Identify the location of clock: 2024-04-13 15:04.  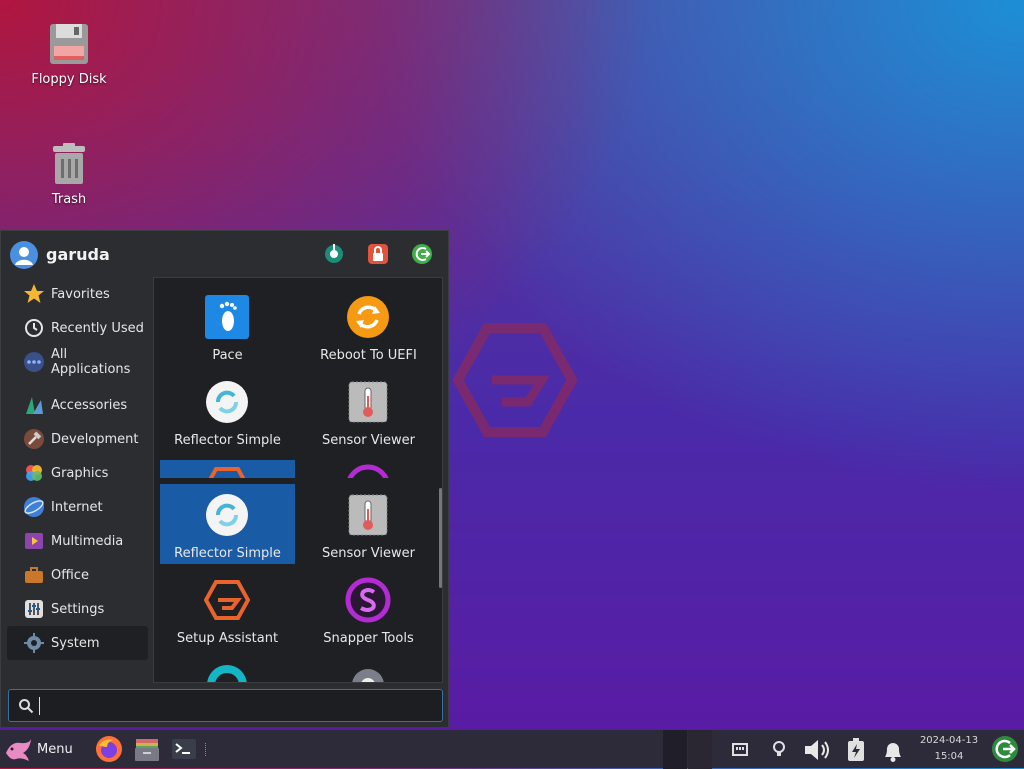
(949, 749).